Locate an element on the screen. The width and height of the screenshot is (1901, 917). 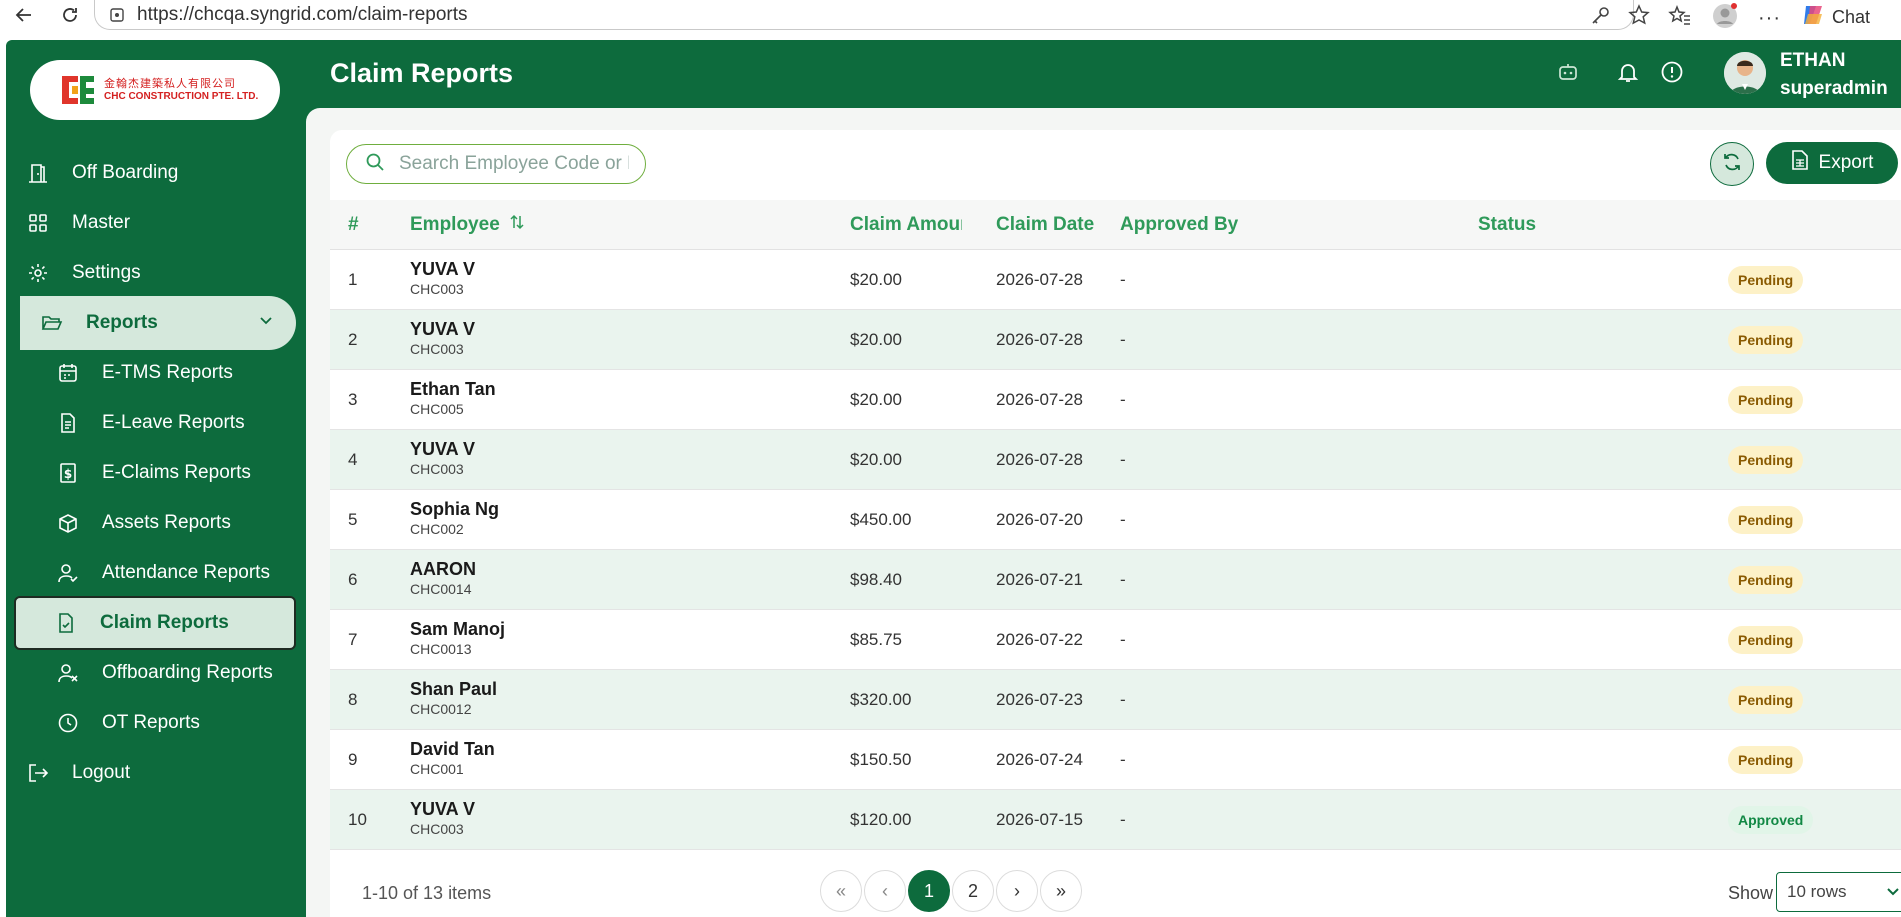
col-status: Status is located at coordinates (1507, 225).